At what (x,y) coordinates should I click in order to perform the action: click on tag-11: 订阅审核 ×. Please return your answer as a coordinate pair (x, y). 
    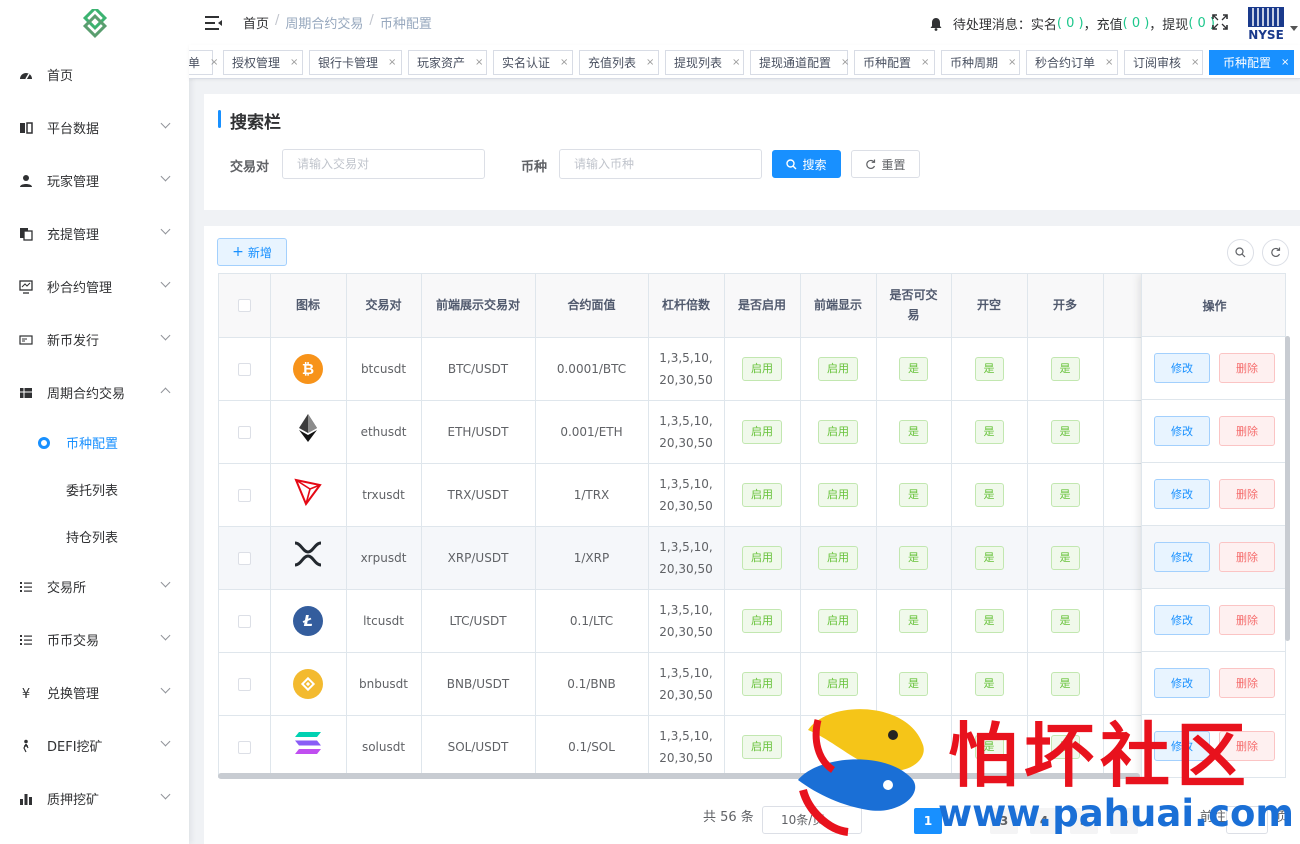
    Looking at the image, I should click on (1163, 62).